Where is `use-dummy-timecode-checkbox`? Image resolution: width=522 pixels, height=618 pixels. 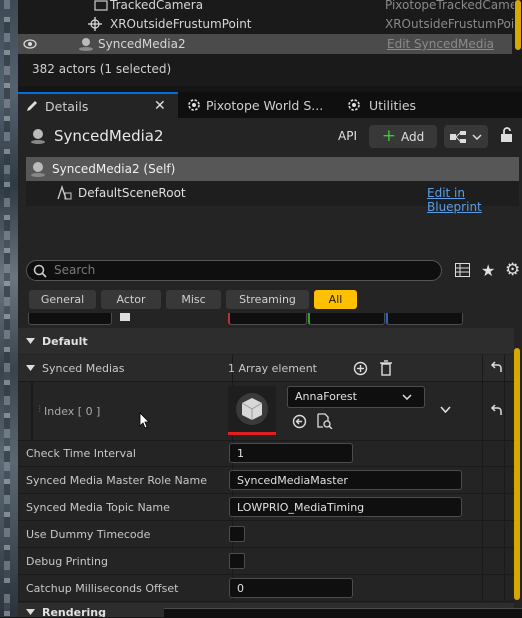 use-dummy-timecode-checkbox is located at coordinates (237, 534).